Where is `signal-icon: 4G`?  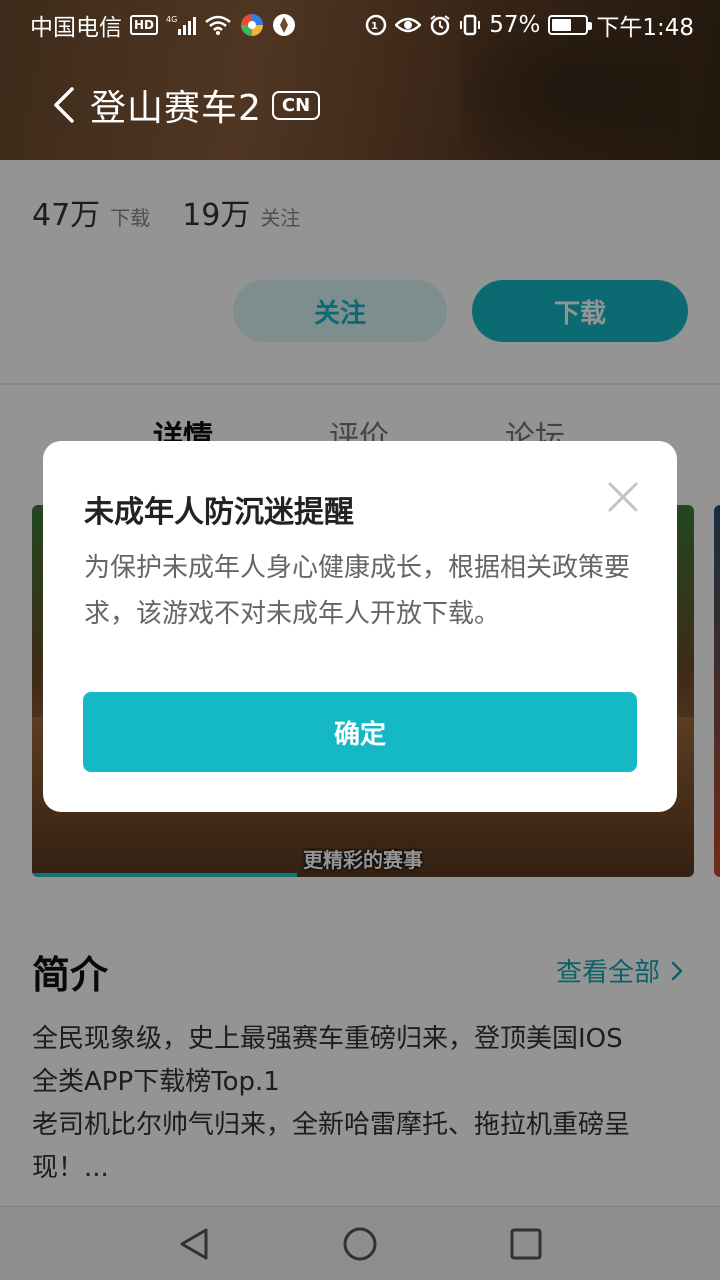 signal-icon: 4G is located at coordinates (181, 25).